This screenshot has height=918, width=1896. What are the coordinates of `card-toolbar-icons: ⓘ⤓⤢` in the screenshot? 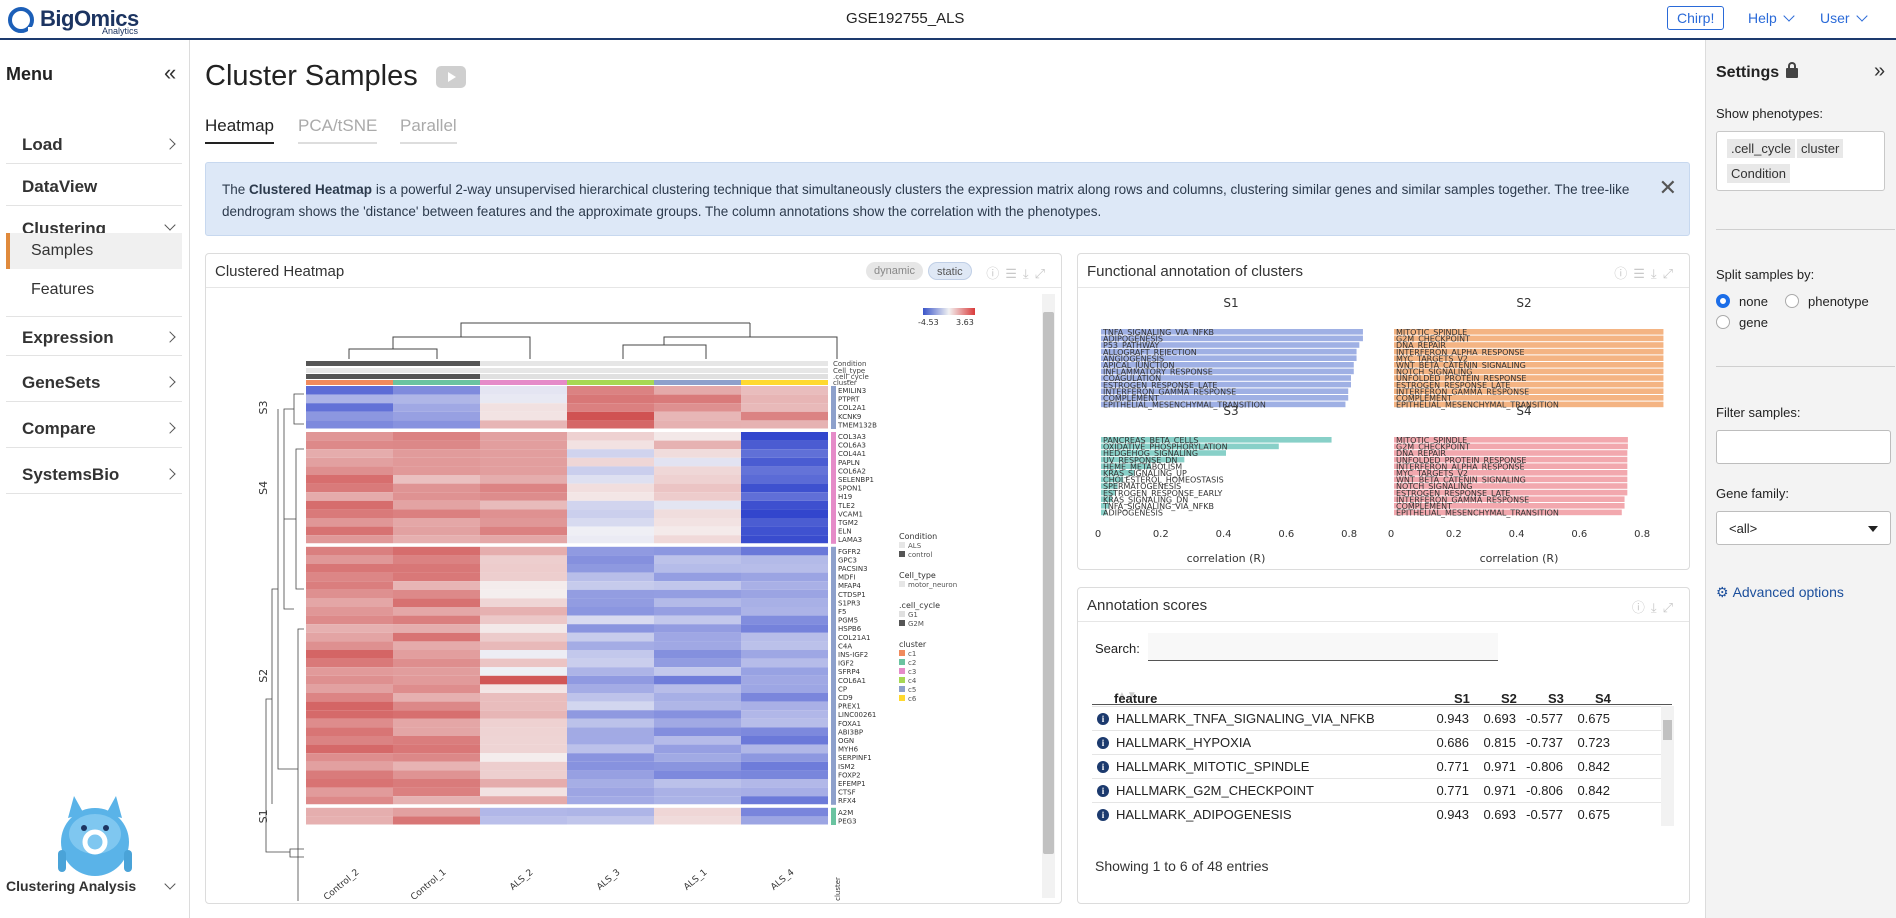 It's located at (1655, 606).